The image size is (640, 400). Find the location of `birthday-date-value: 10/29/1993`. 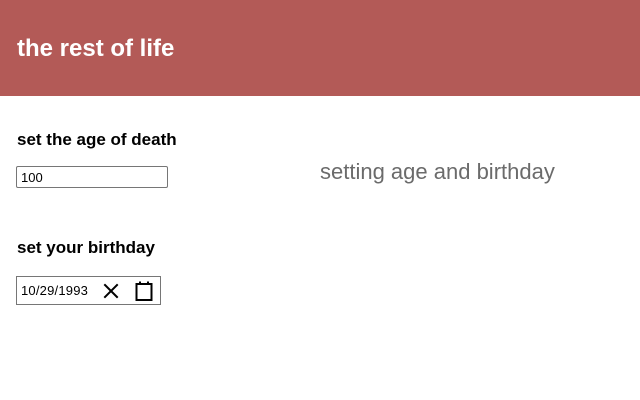

birthday-date-value: 10/29/1993 is located at coordinates (54, 291).